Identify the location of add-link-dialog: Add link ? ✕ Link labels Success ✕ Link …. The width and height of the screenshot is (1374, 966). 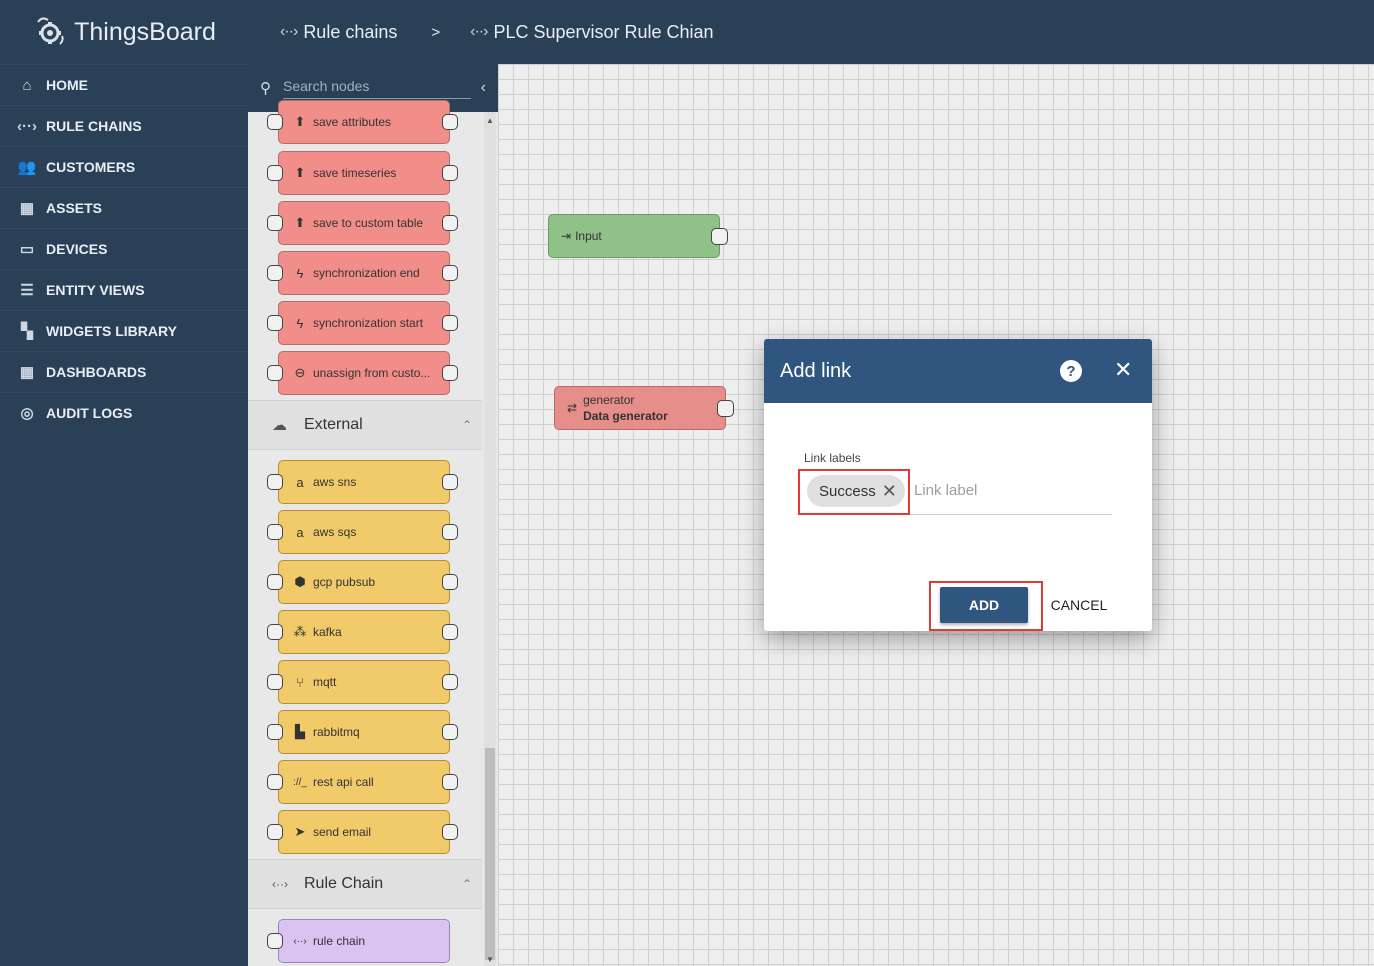
(958, 485).